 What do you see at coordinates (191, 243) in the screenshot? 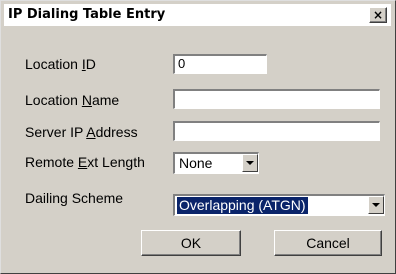
I see `ok-button: OK` at bounding box center [191, 243].